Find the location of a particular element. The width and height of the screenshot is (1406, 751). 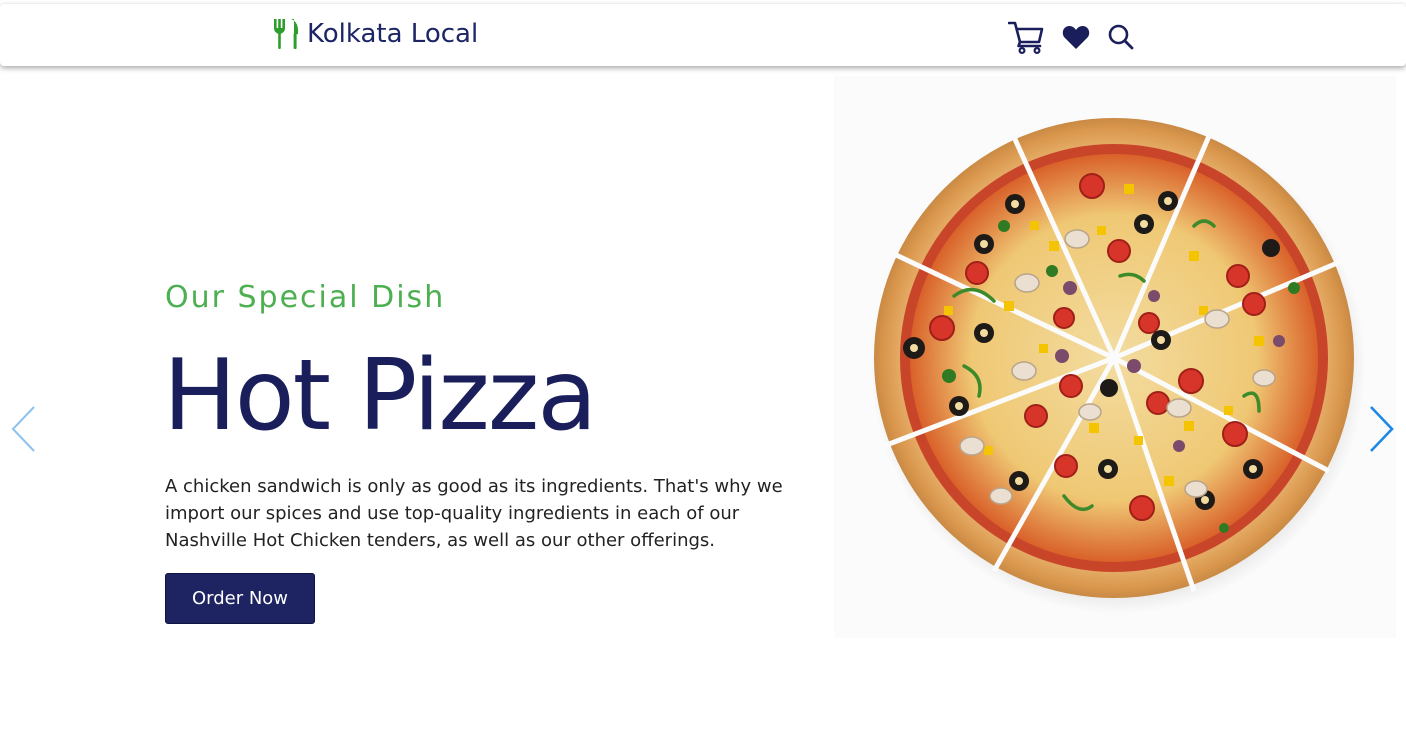

nav-icon-group is located at coordinates (1071, 37).